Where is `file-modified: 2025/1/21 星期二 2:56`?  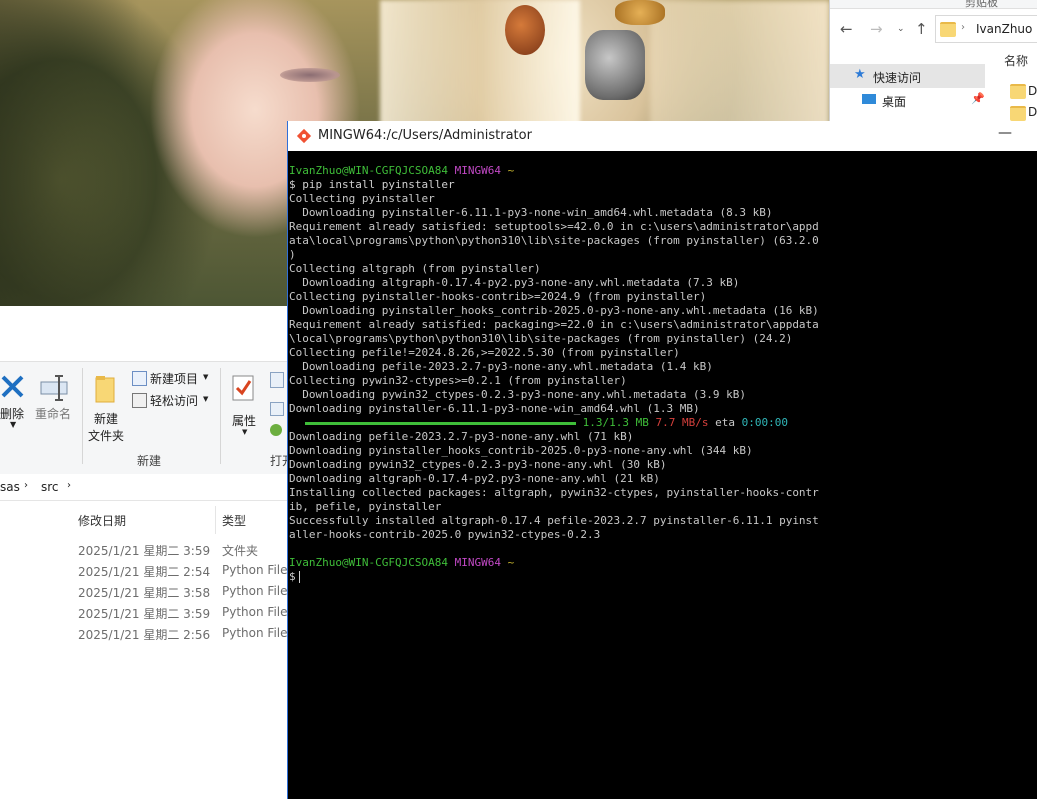
file-modified: 2025/1/21 星期二 2:56 is located at coordinates (144, 635).